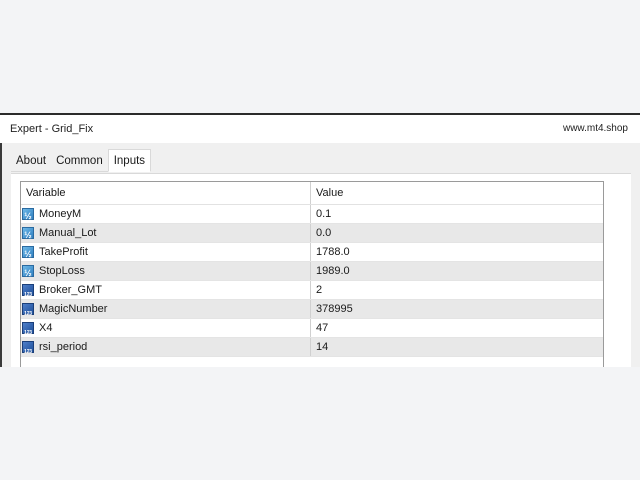  Describe the element at coordinates (457, 214) in the screenshot. I see `variable-value: 0.1` at that location.